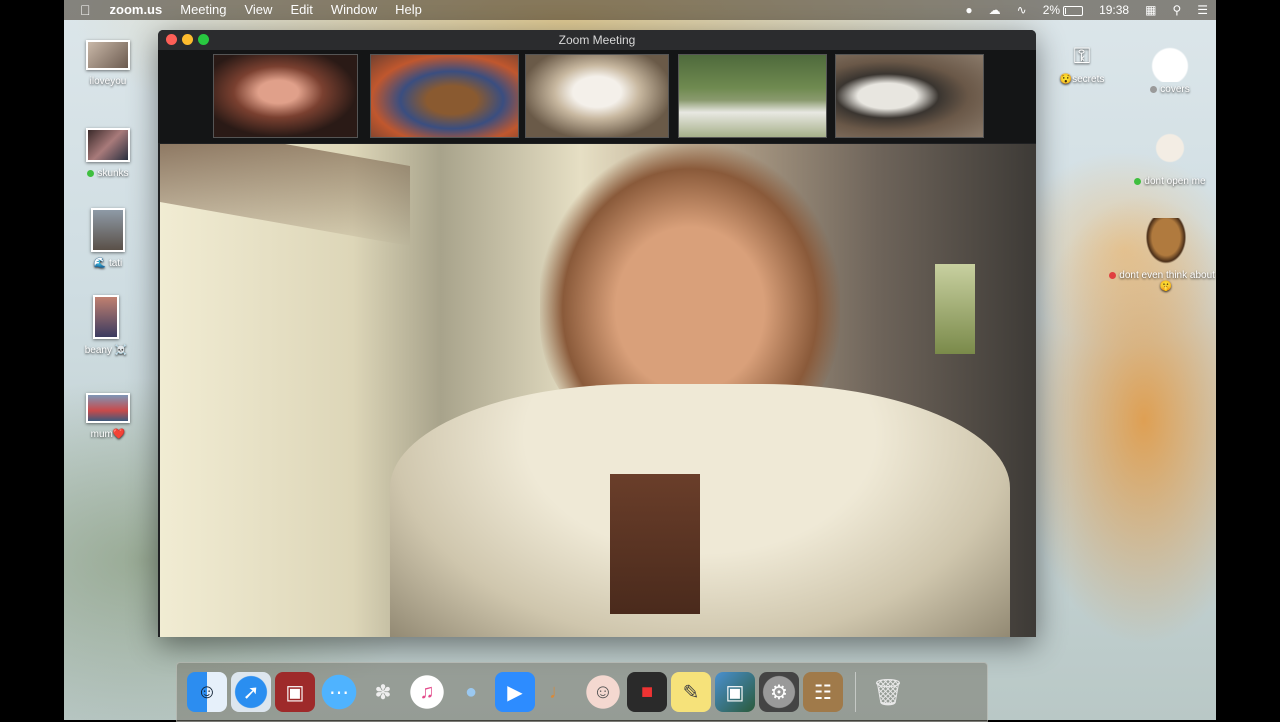 The image size is (1280, 722). I want to click on raised-arm, so click(285, 195).